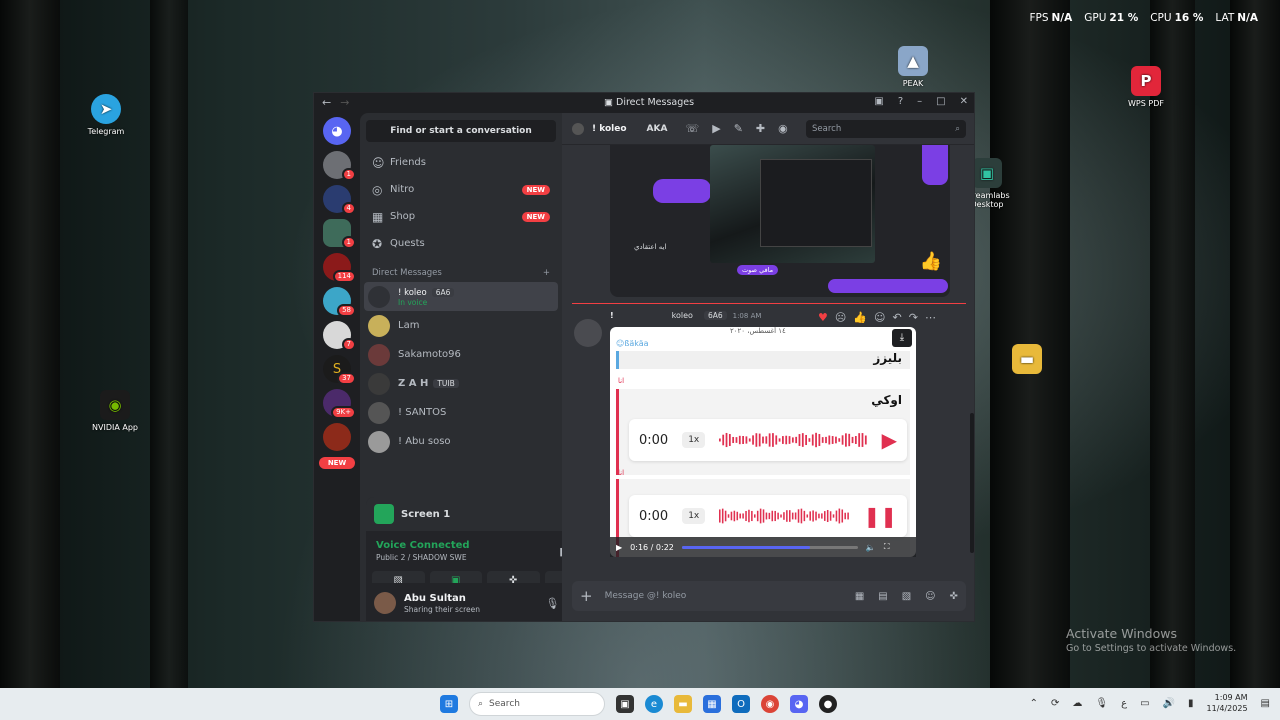 The height and width of the screenshot is (720, 1280). What do you see at coordinates (770, 704) in the screenshot?
I see `chrome-icon: ◉` at bounding box center [770, 704].